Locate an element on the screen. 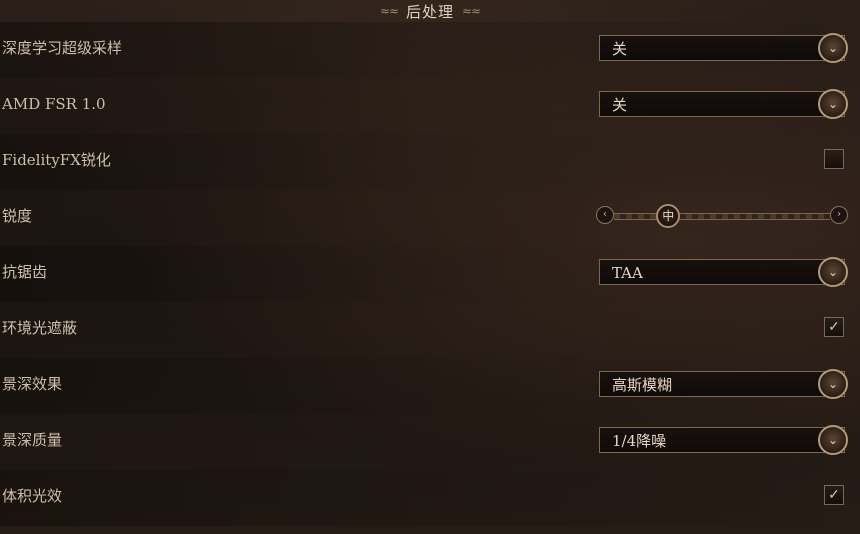  dof-quality-dropdown: 1/4降噪 ⌄ is located at coordinates (723, 440).